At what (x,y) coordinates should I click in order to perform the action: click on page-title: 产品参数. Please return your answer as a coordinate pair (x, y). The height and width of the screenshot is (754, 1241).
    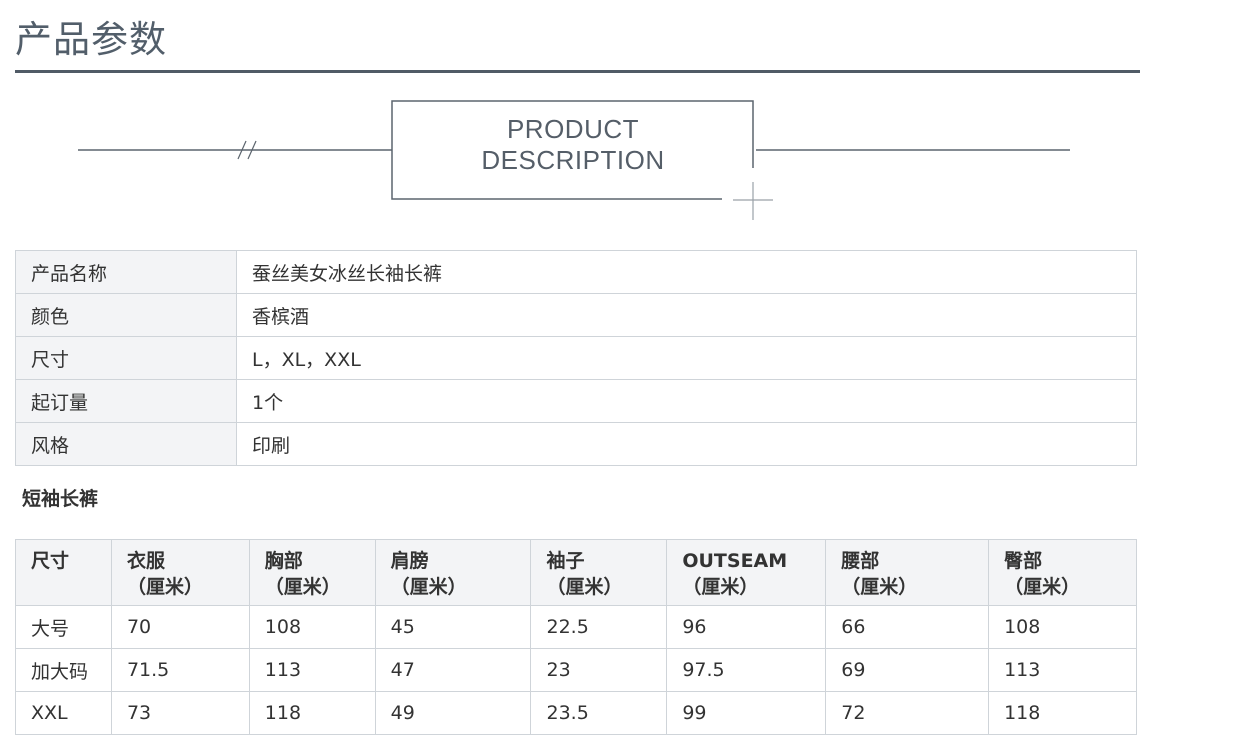
    Looking at the image, I should click on (91, 39).